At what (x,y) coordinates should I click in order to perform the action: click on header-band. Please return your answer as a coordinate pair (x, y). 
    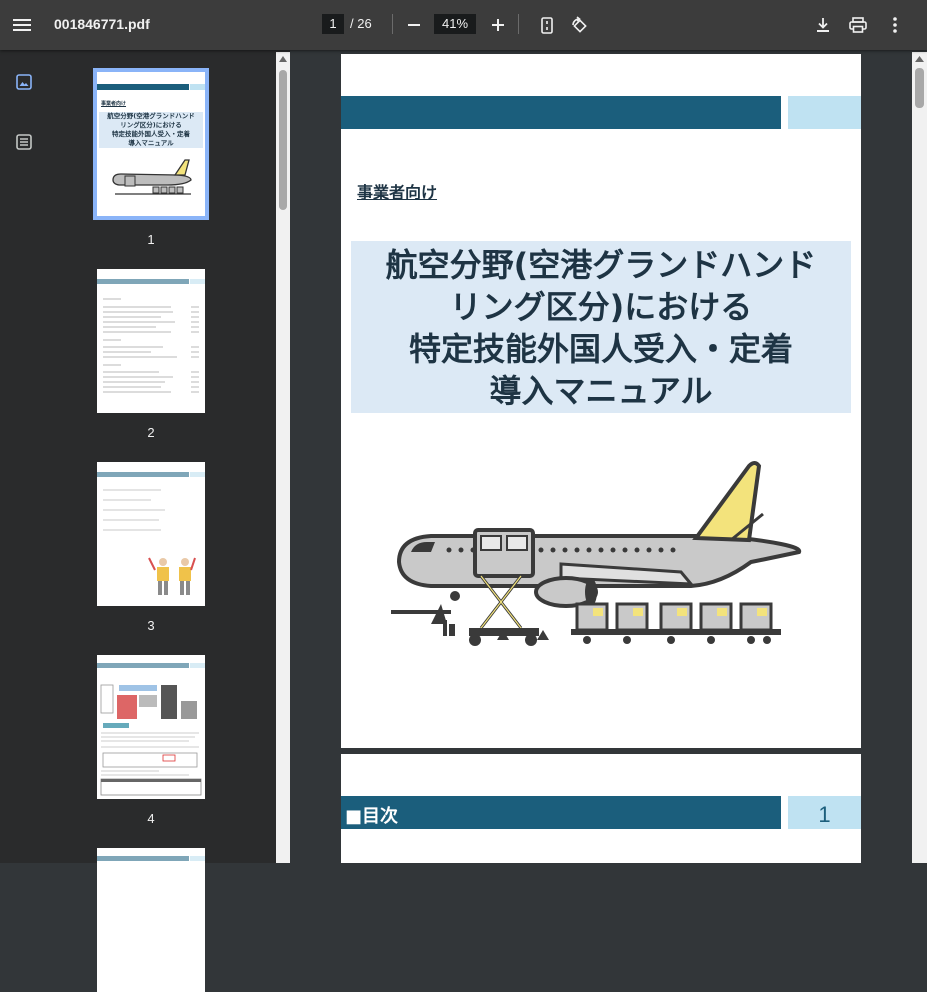
    Looking at the image, I should click on (561, 112).